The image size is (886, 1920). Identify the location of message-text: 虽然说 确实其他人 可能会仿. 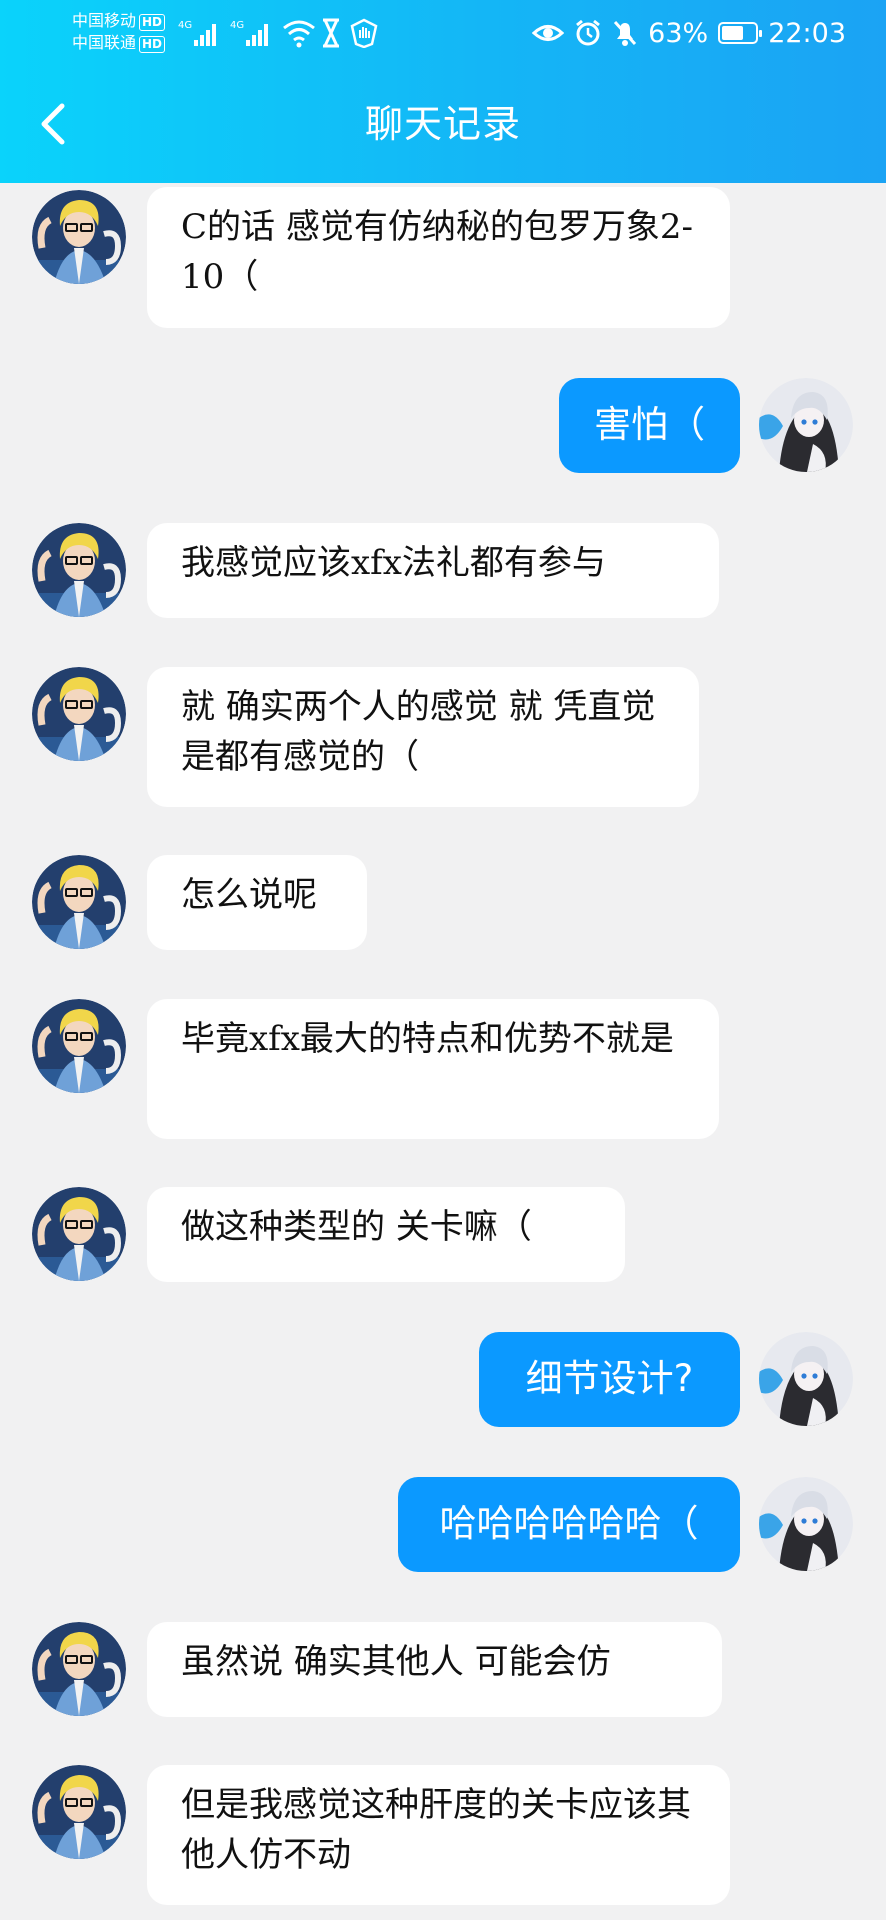
(434, 1669).